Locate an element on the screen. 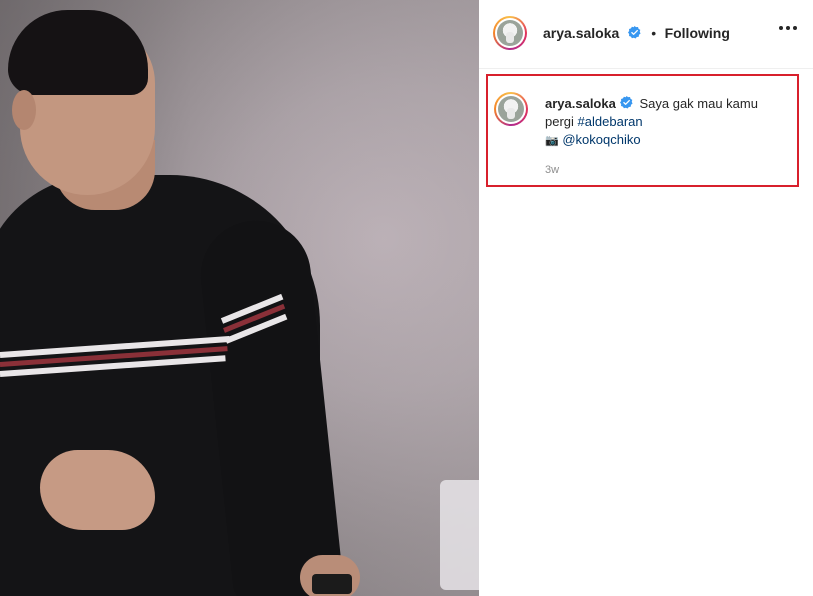  camera-emoji-icon: 📷 is located at coordinates (552, 141).